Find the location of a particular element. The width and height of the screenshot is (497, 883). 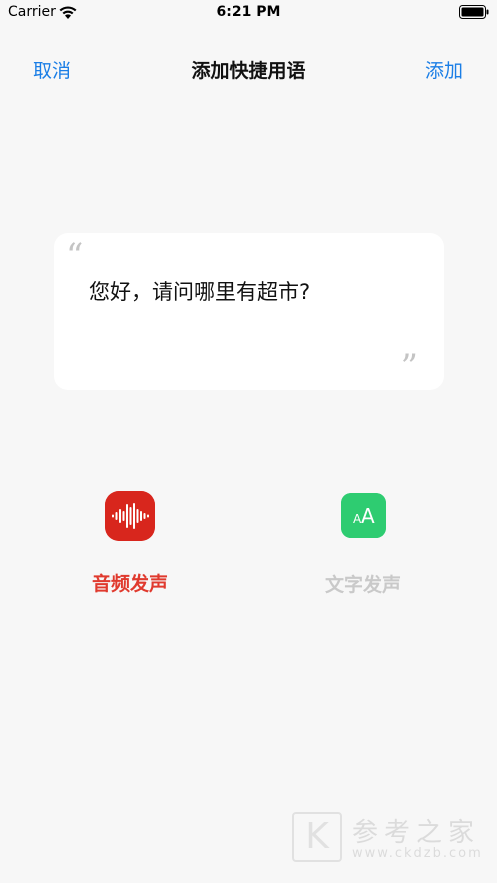

audio-voice-label: 音频发声 is located at coordinates (129, 584).